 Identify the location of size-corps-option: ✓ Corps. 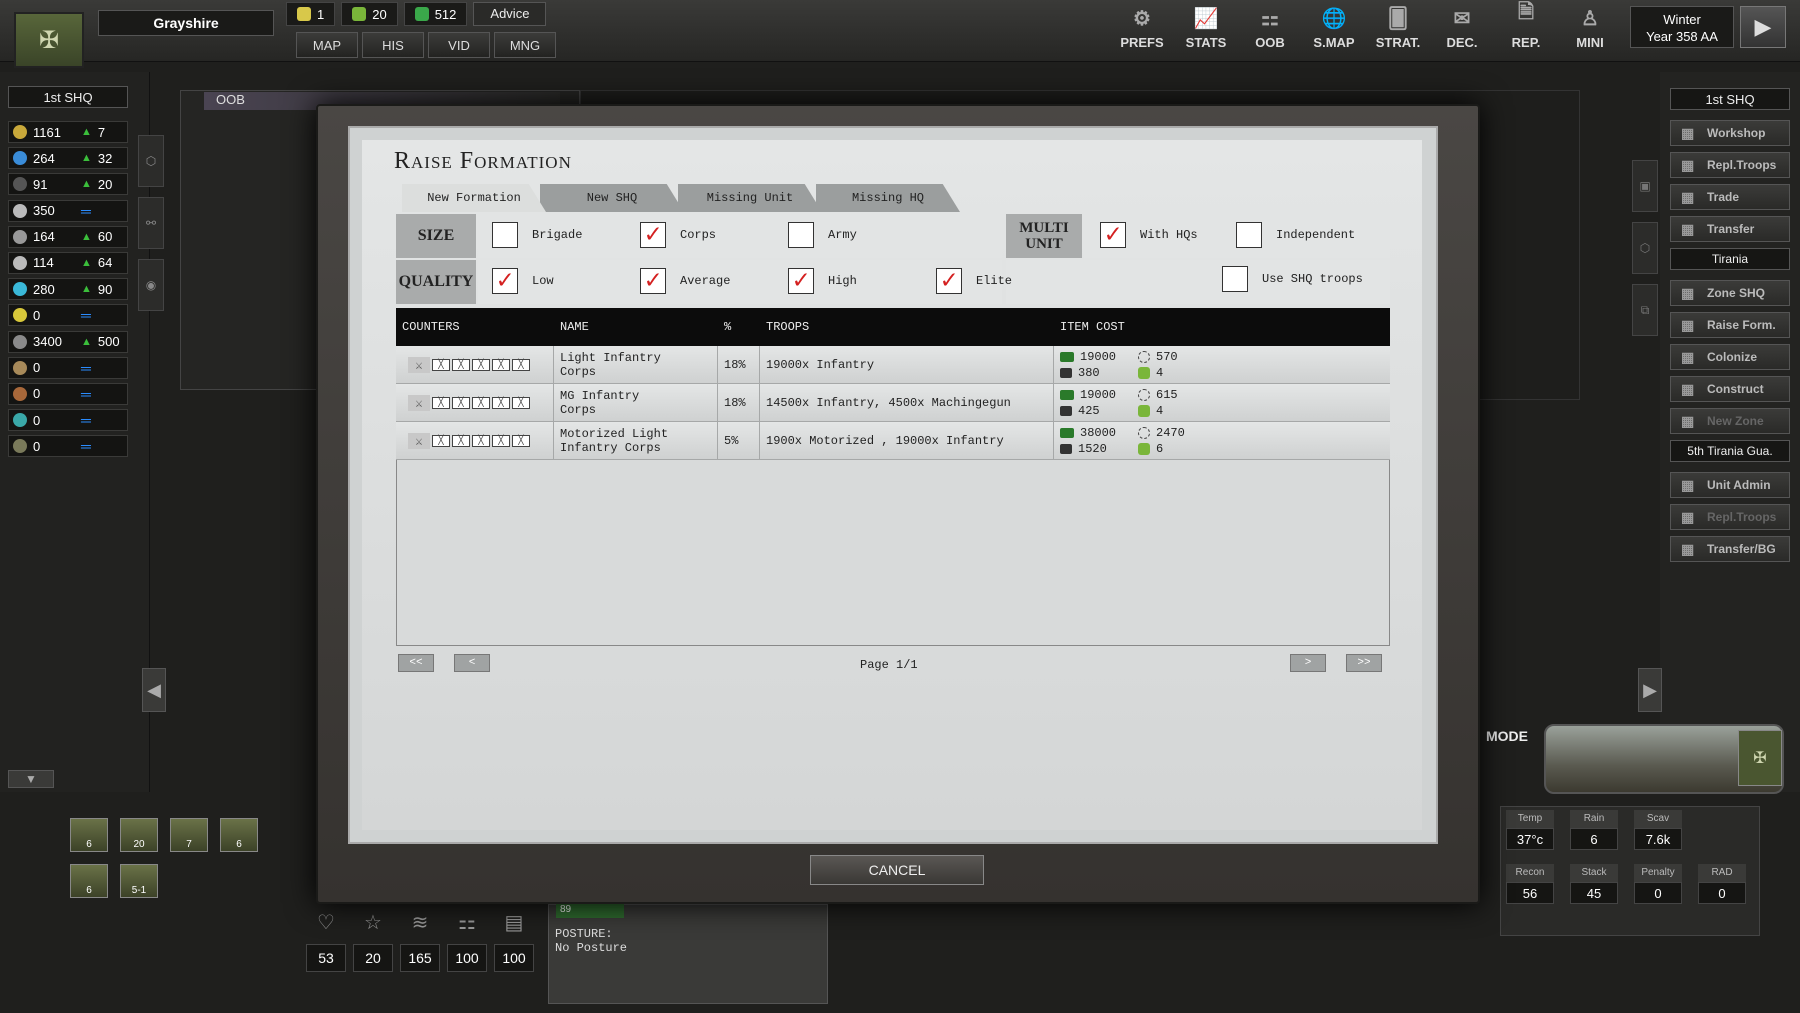
(695, 235).